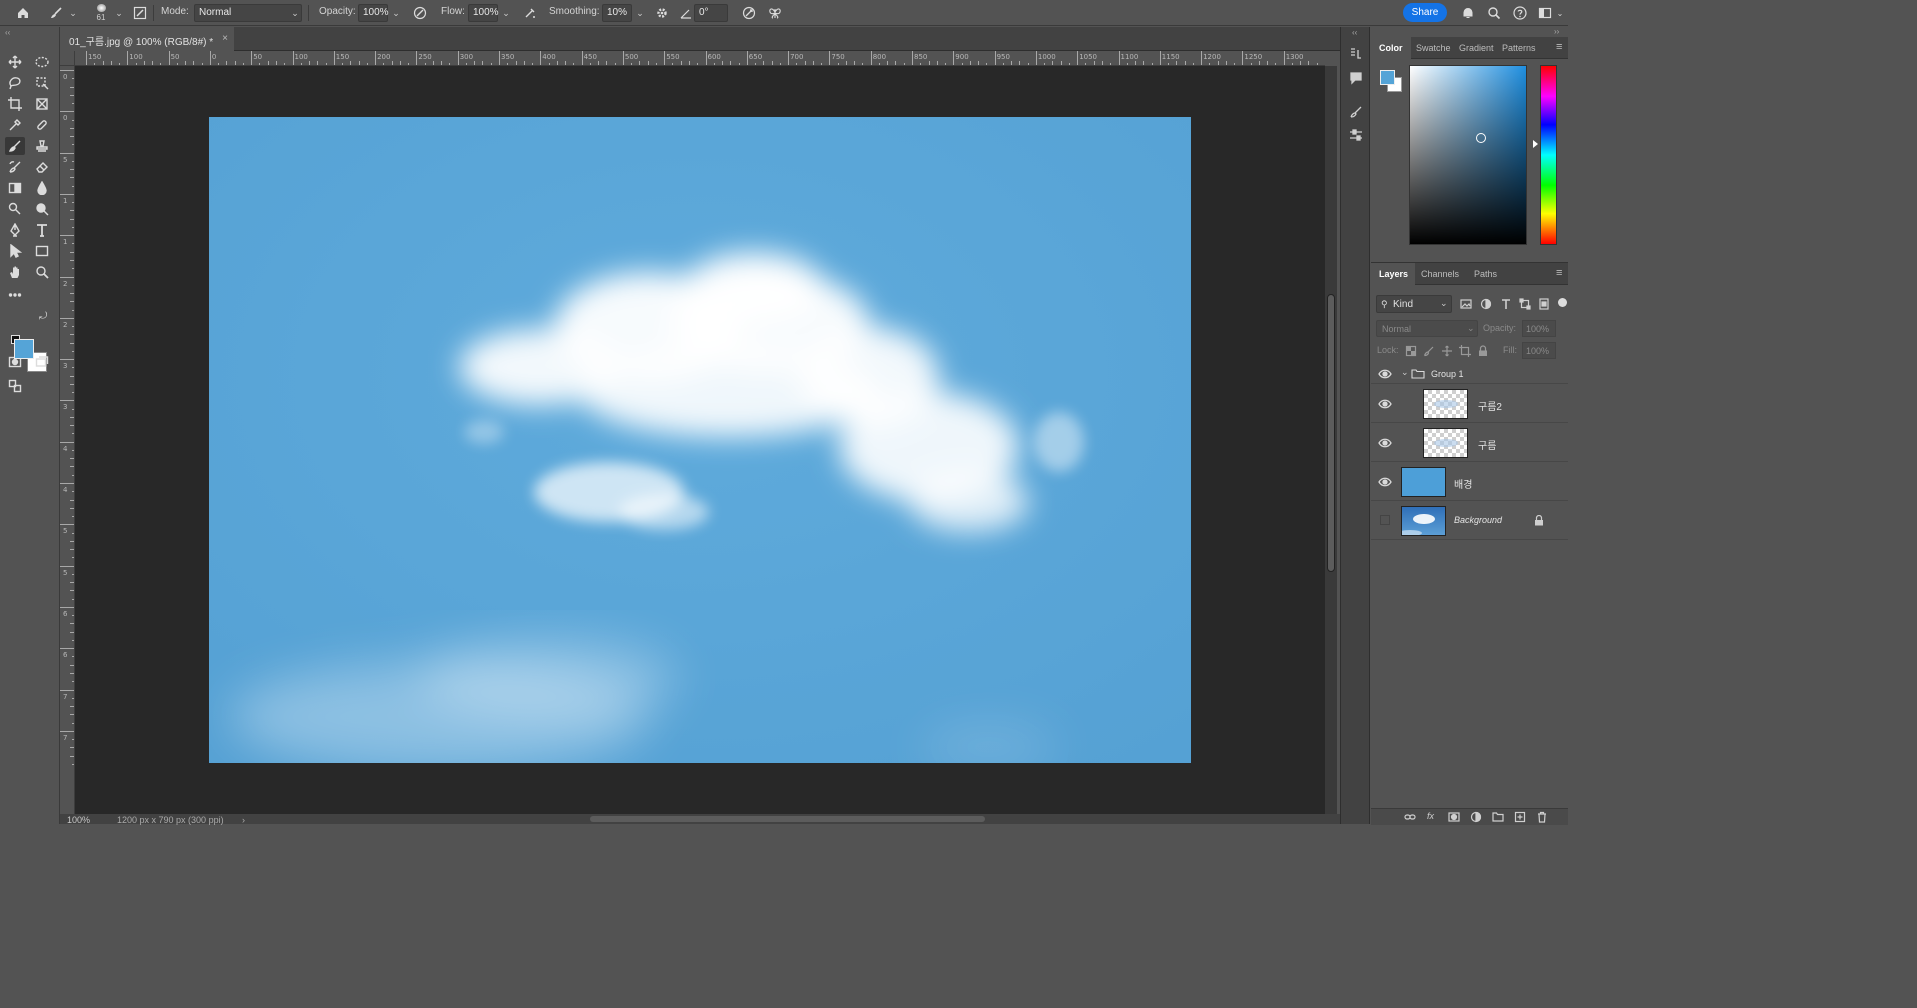 Image resolution: width=1917 pixels, height=1008 pixels. I want to click on color-picker-handle, so click(1481, 138).